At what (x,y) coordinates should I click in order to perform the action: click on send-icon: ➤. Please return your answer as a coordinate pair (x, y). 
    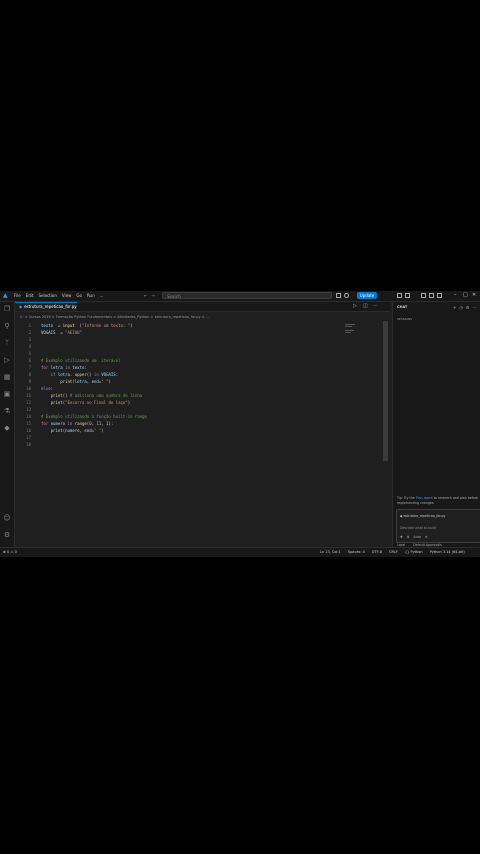
    Looking at the image, I should click on (426, 537).